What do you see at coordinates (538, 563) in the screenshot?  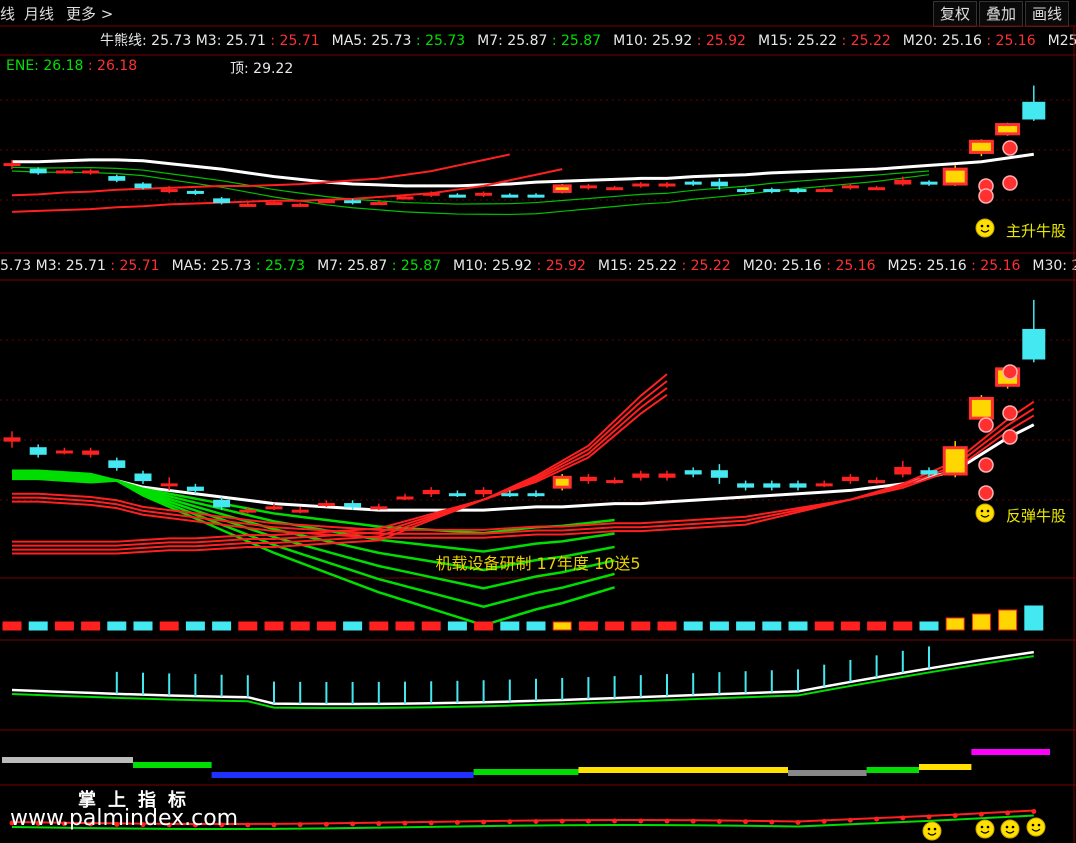 I see `stock-caption: 机载设备研制 17年度 10送5` at bounding box center [538, 563].